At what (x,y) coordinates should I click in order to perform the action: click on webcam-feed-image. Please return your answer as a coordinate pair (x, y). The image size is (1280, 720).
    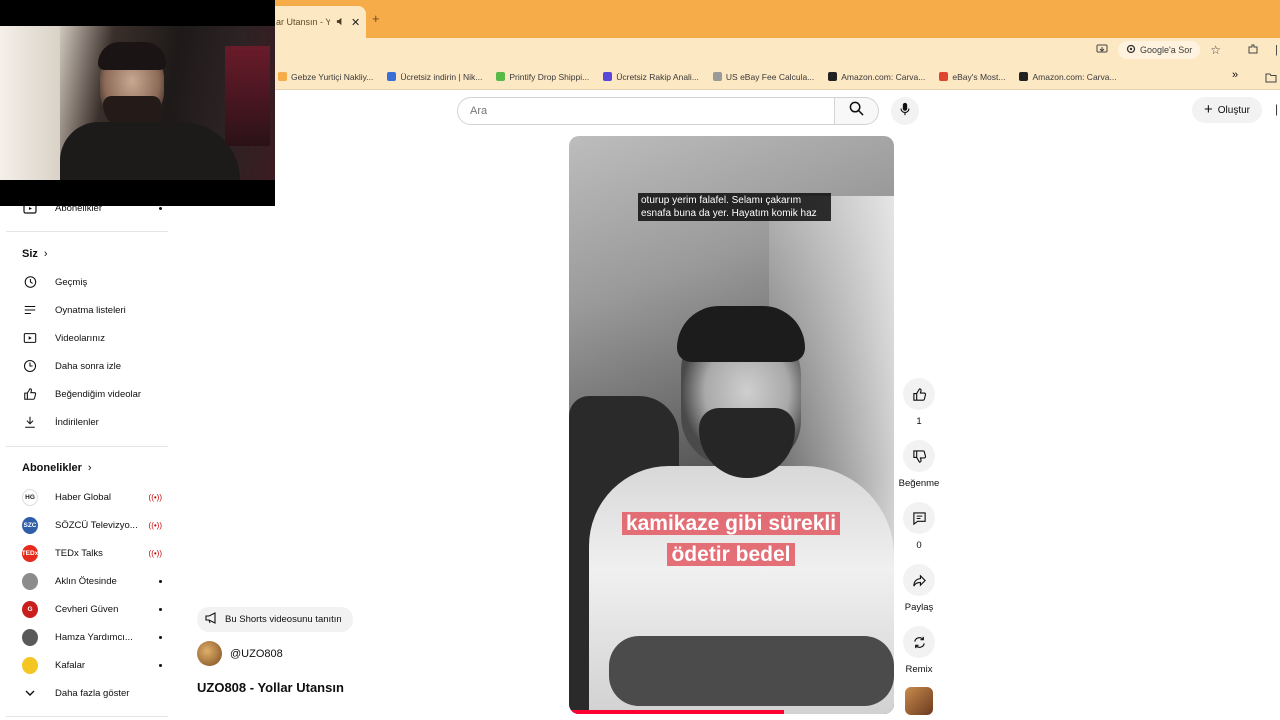
    Looking at the image, I should click on (137, 103).